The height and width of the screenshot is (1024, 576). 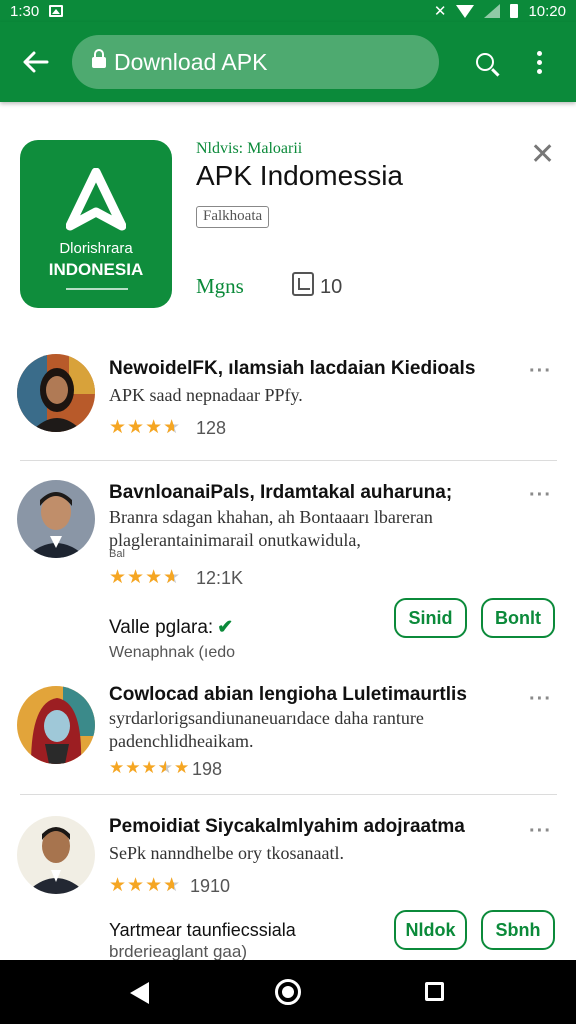 I want to click on review-action-button-2: Sbnh, so click(x=518, y=930).